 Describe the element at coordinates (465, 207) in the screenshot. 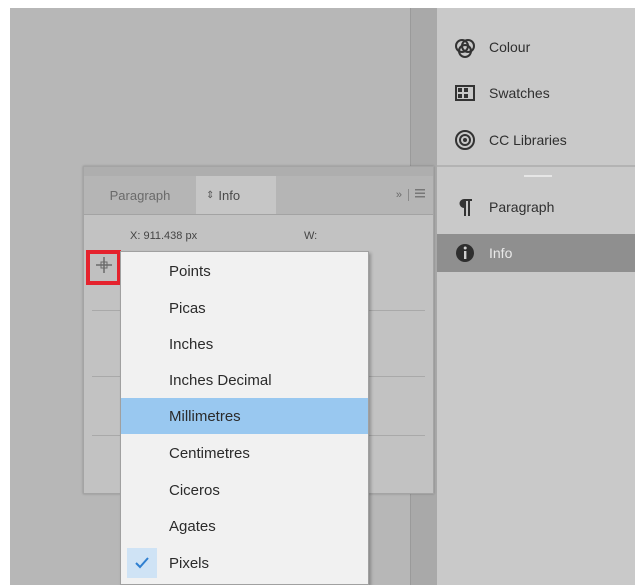

I see `pilcrow-icon` at that location.